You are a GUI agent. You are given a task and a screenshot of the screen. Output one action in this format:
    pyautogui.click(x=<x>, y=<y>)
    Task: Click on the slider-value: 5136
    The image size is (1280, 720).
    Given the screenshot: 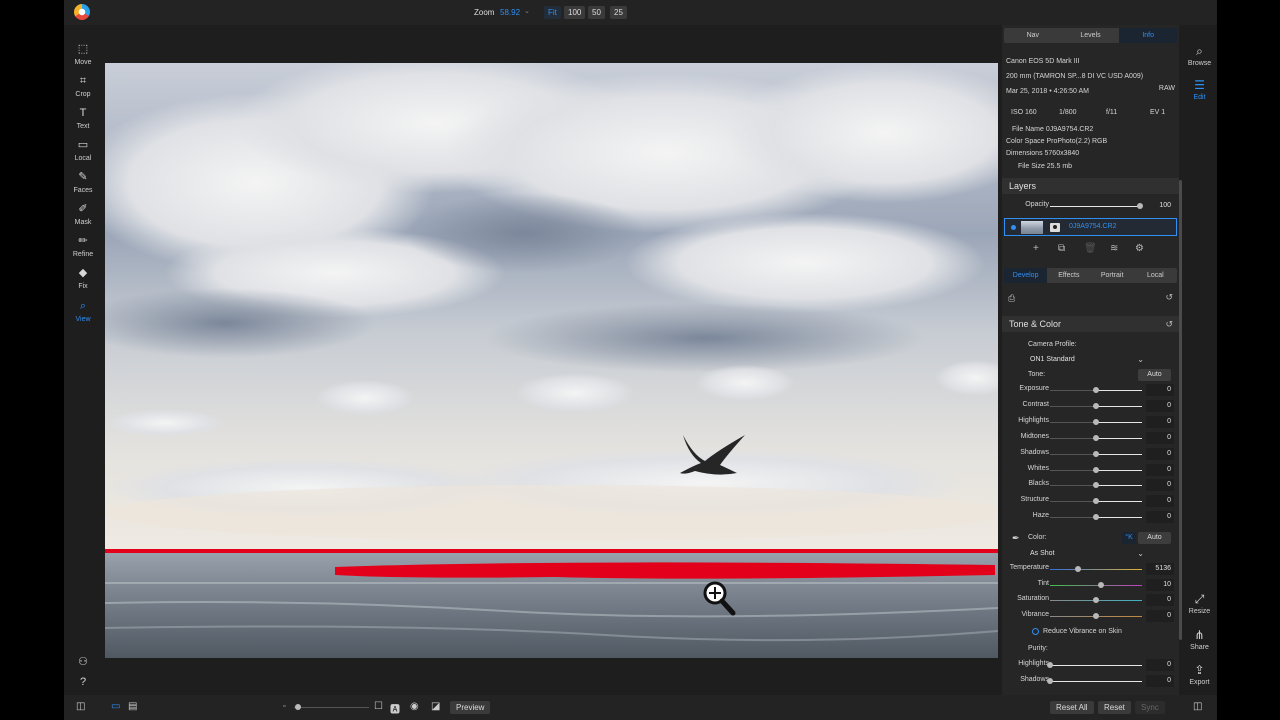 What is the action you would take?
    pyautogui.click(x=1160, y=569)
    